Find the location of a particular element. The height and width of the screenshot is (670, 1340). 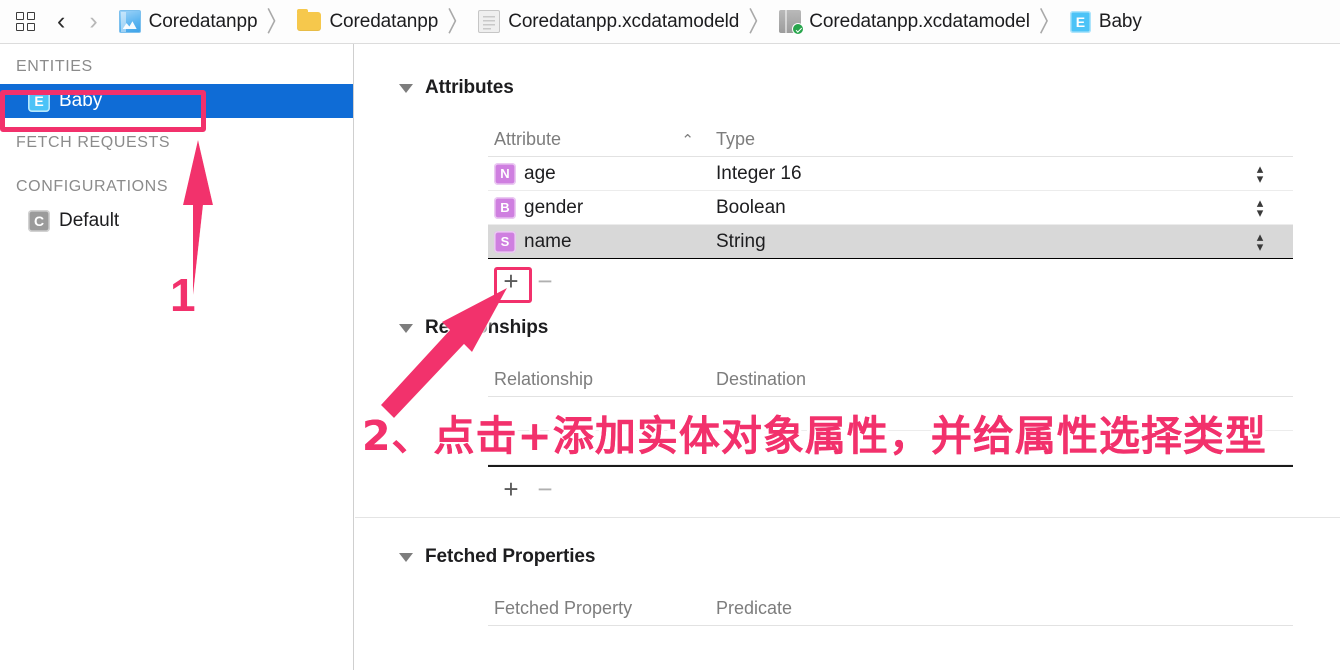

annotation-step-2-text: 2、点击+添加实体对象属性，并给属性选择类型 is located at coordinates (814, 436).